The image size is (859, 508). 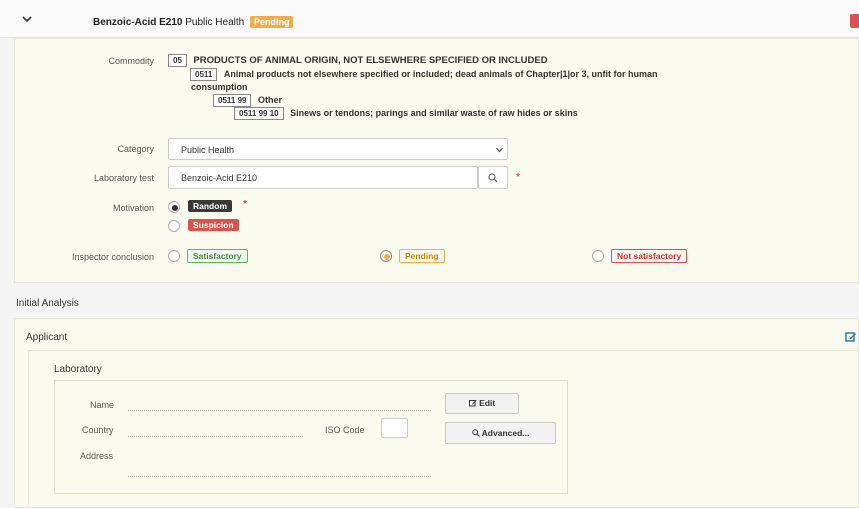 I want to click on motivation-suspicion-tag: Suspicion, so click(x=213, y=225).